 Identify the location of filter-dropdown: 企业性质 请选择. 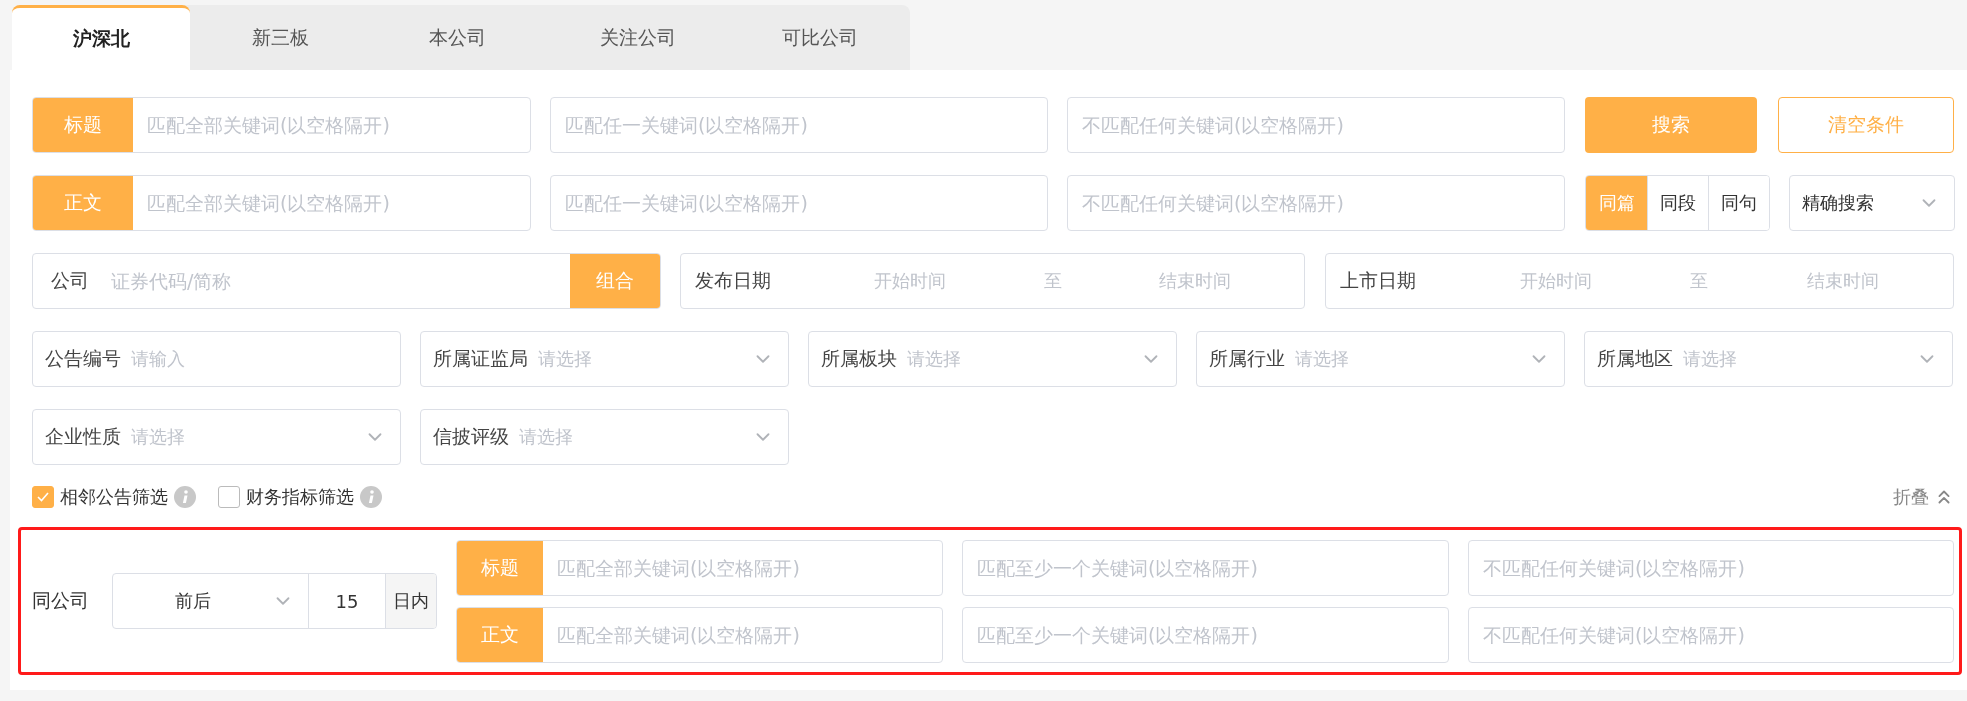
(216, 437).